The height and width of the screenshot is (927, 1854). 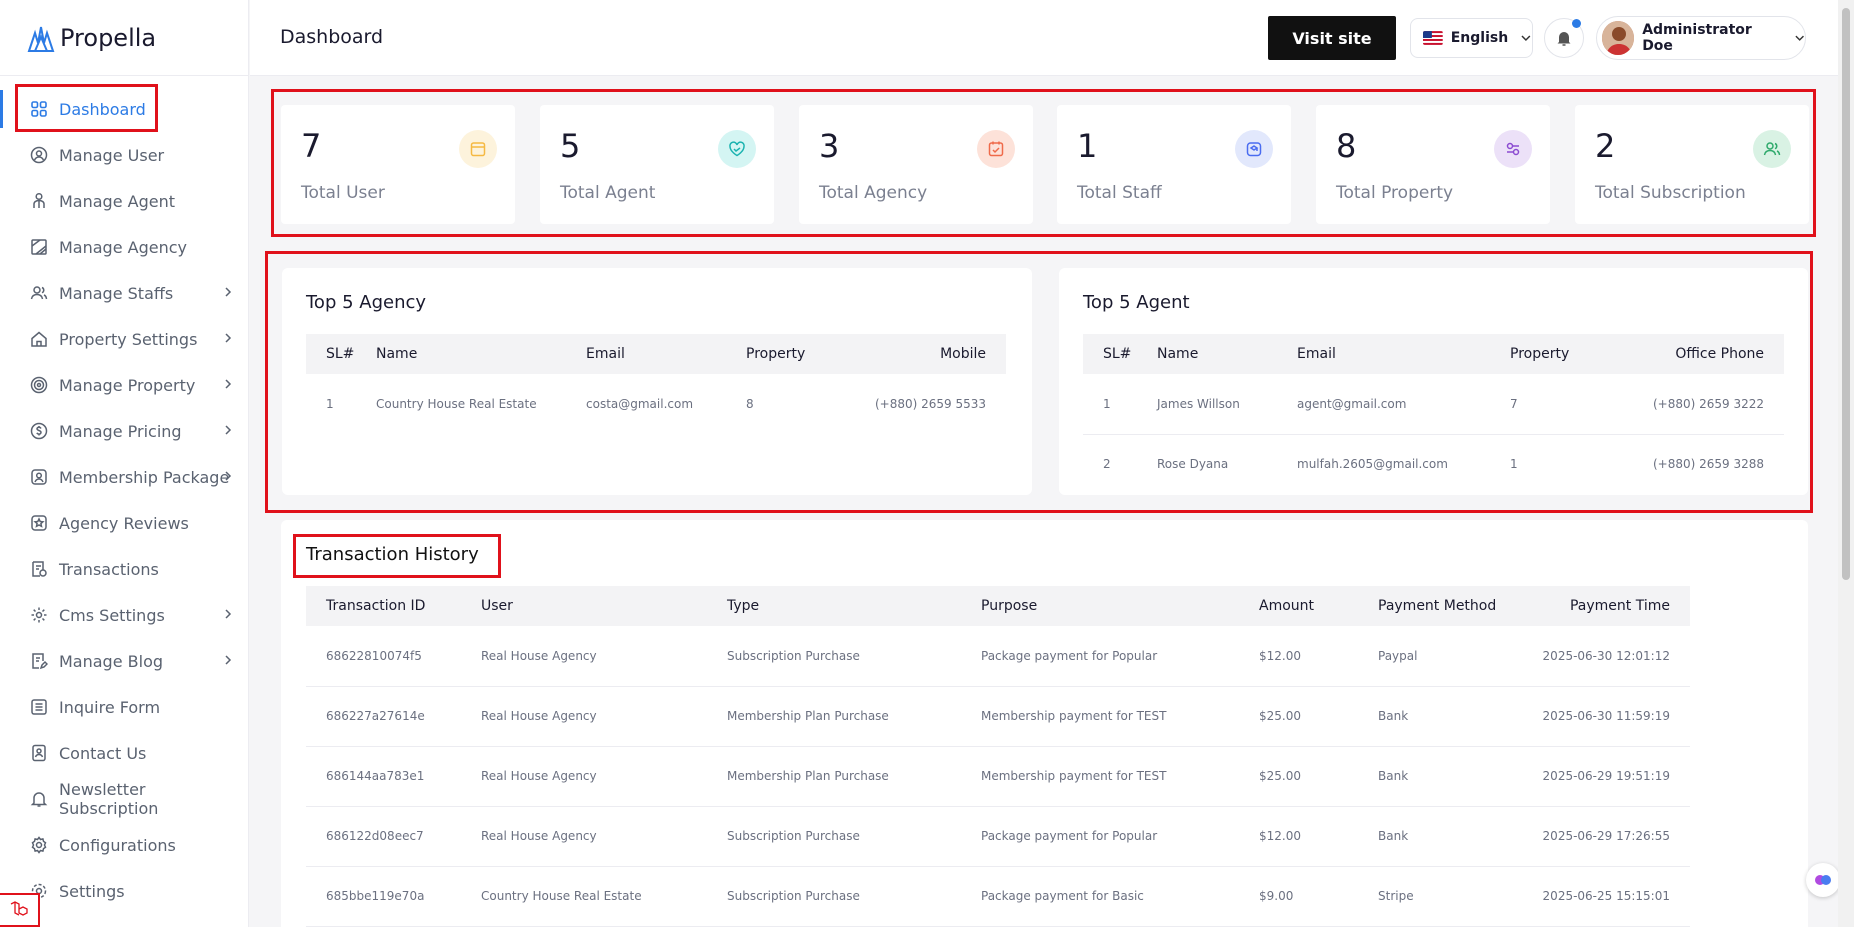 What do you see at coordinates (1372, 464) in the screenshot?
I see `table-cell: mulfah.2605@gmail.com` at bounding box center [1372, 464].